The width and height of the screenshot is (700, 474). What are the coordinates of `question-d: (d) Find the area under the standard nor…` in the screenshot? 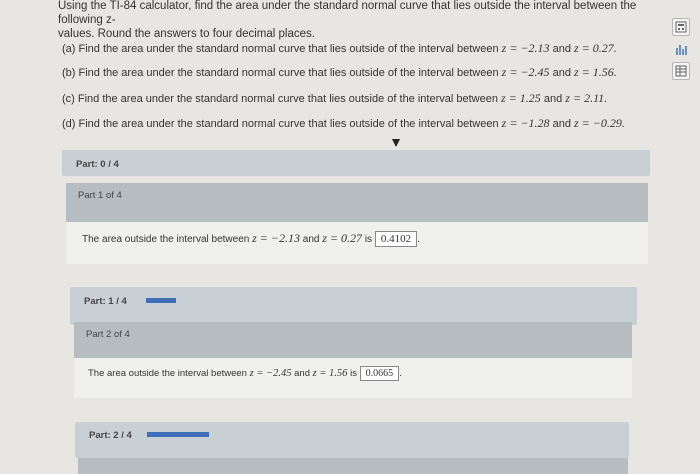 It's located at (343, 123).